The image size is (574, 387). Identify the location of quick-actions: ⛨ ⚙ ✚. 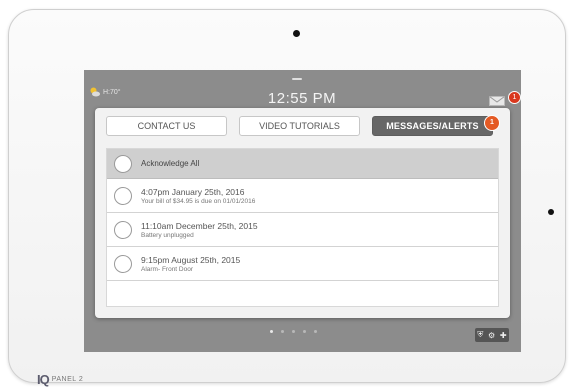
(492, 335).